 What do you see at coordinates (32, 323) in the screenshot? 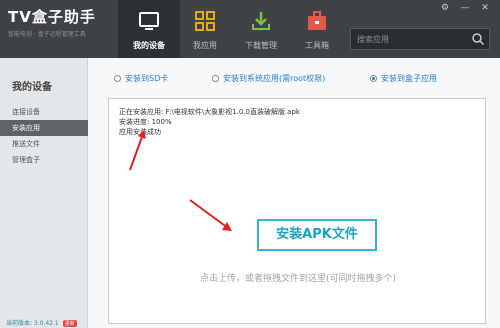
I see `version-text: 当前版本: 3.0.42.1` at bounding box center [32, 323].